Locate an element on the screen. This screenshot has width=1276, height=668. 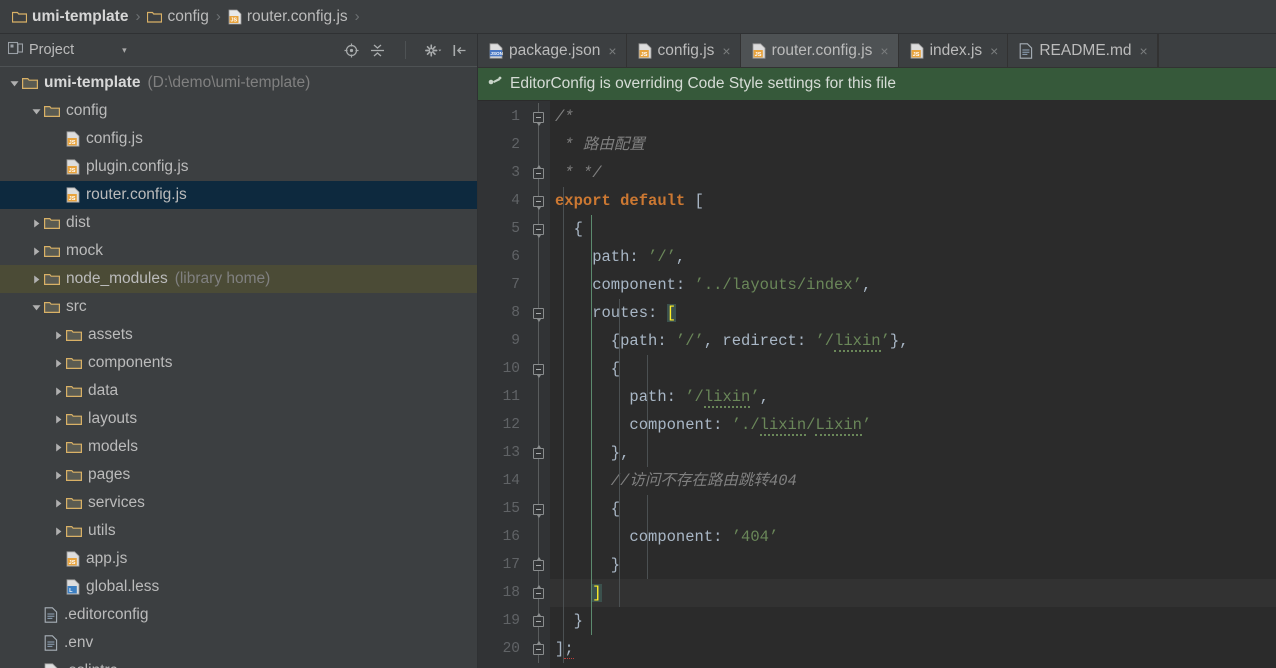
code-line-9: {path: ’/’, redirect: ’/lixin’}, is located at coordinates (913, 341).